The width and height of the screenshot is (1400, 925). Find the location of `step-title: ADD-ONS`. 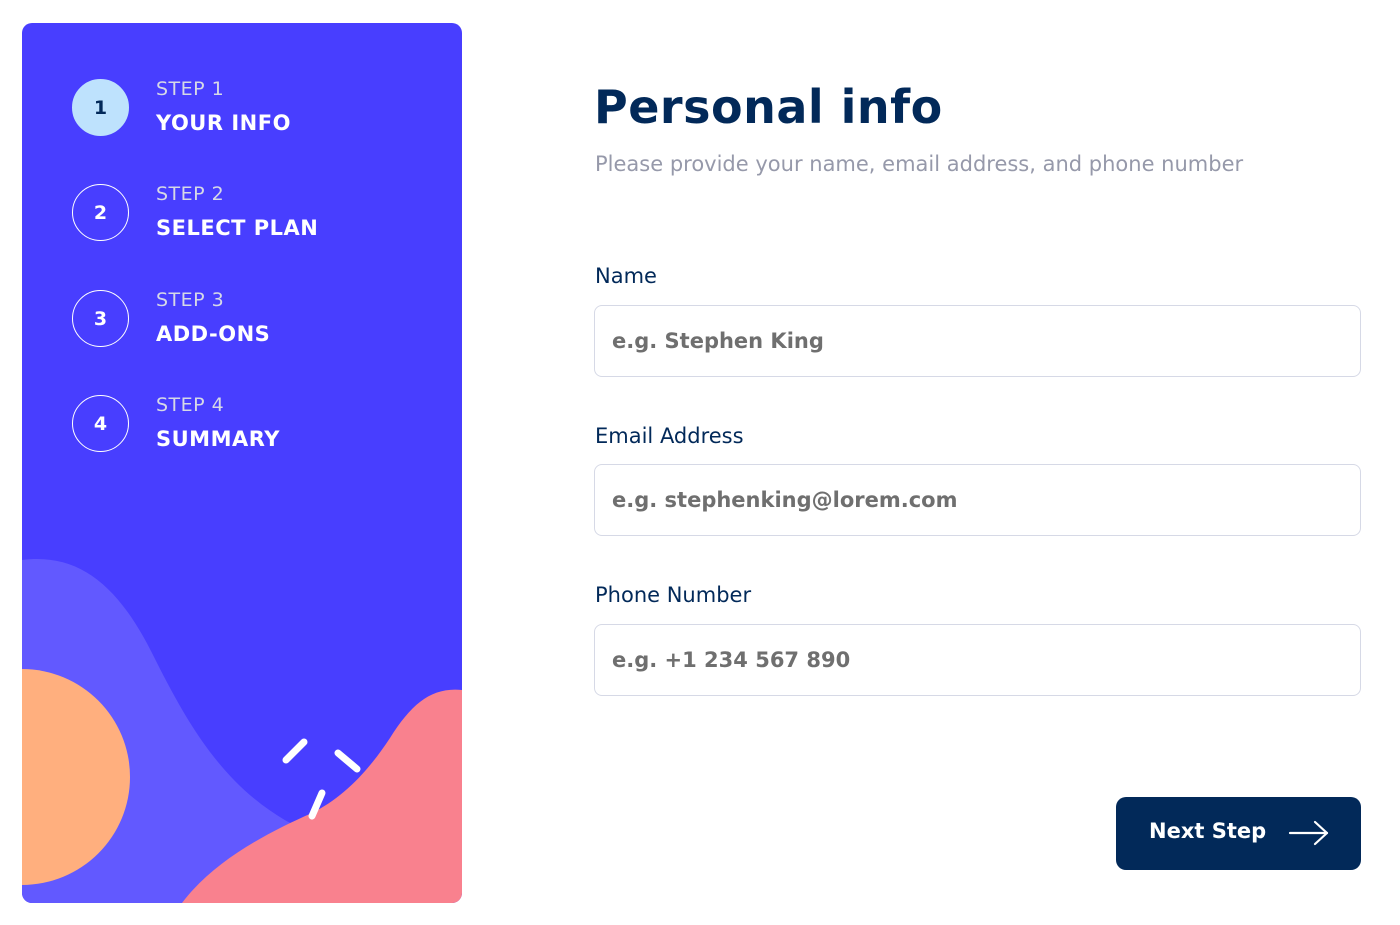

step-title: ADD-ONS is located at coordinates (213, 334).